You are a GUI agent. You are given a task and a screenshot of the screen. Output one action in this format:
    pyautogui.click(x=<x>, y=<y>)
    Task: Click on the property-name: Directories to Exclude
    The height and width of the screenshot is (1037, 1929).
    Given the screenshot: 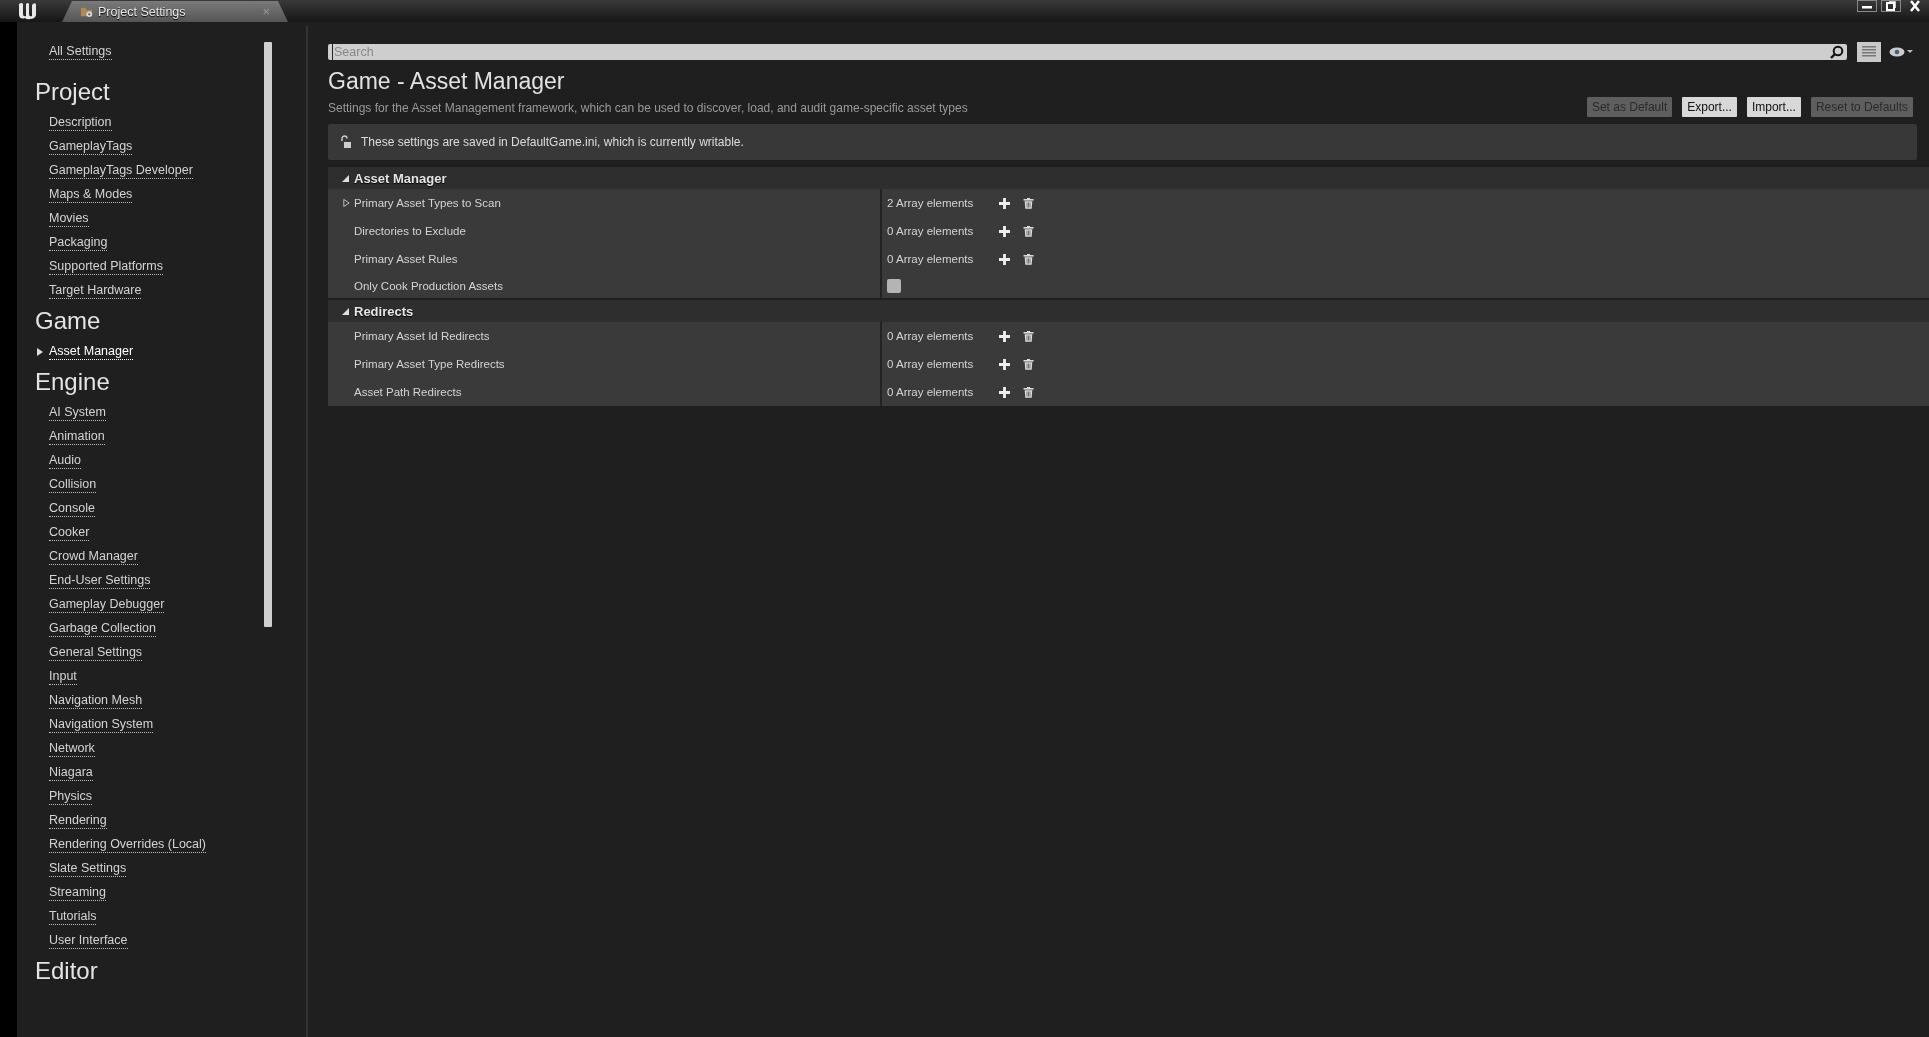 What is the action you would take?
    pyautogui.click(x=410, y=231)
    